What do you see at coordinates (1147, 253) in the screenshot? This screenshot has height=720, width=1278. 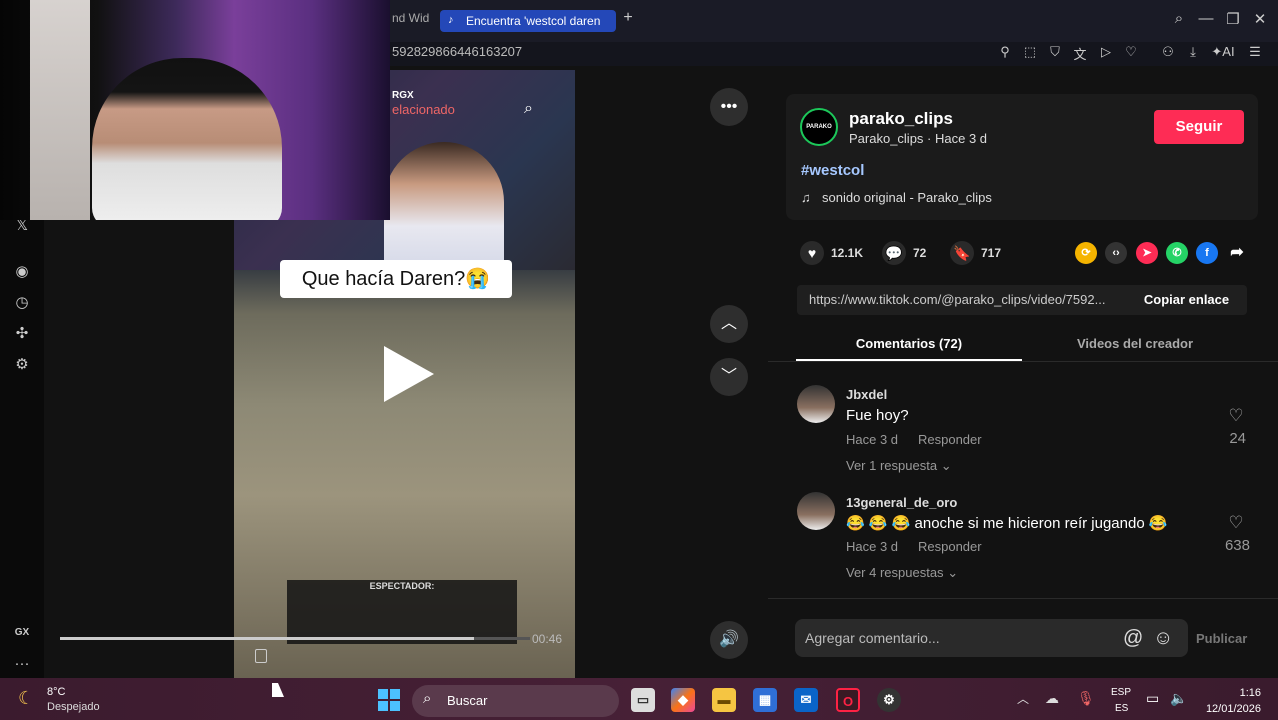 I see `send-icon: ➤` at bounding box center [1147, 253].